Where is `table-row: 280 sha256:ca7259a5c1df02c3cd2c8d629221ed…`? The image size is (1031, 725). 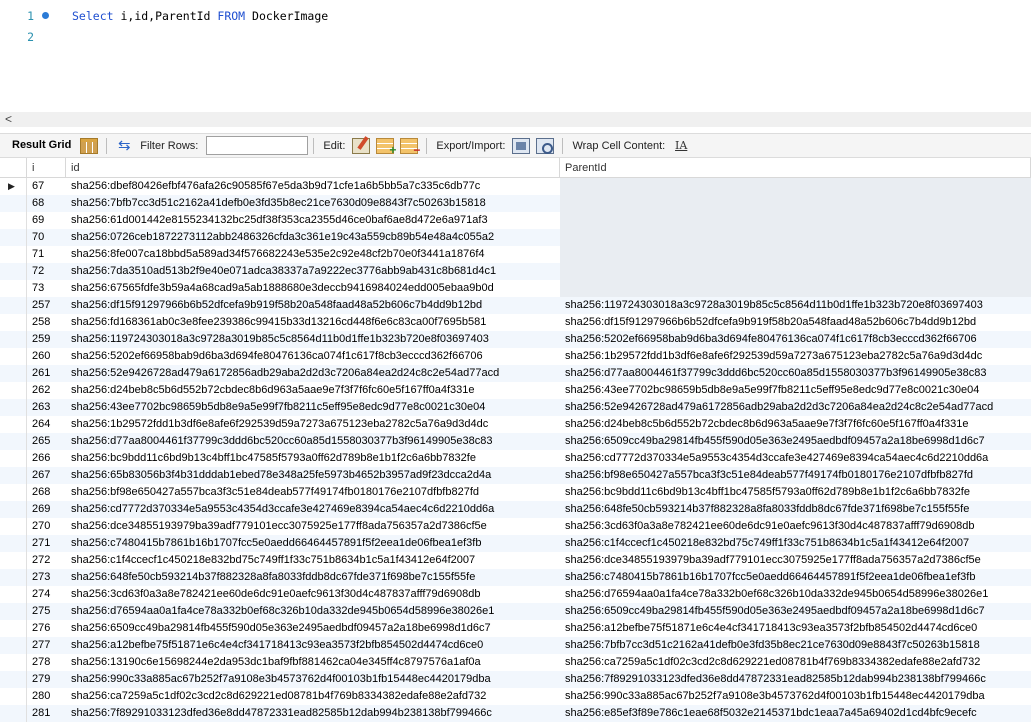 table-row: 280 sha256:ca7259a5c1df02c3cd2c8d629221ed… is located at coordinates (515, 696).